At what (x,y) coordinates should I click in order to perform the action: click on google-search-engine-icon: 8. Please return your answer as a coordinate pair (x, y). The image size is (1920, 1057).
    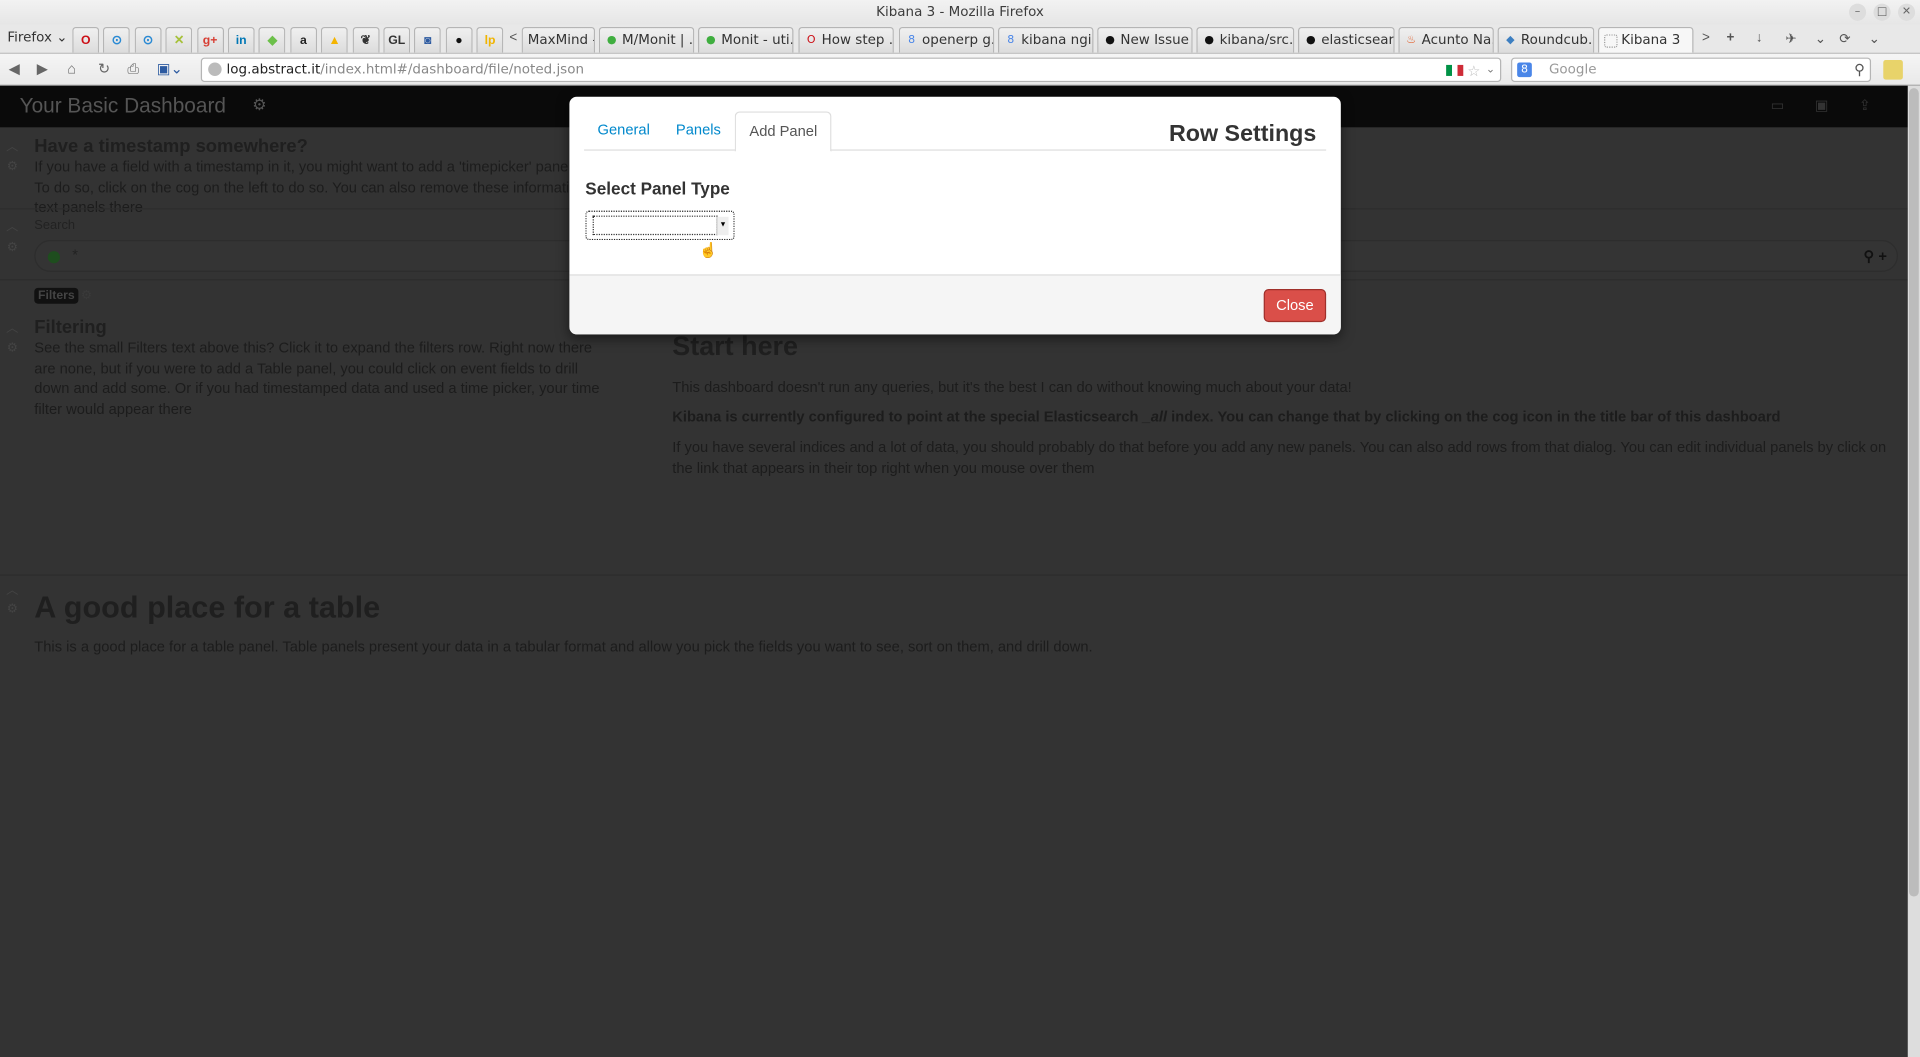
    Looking at the image, I should click on (1524, 70).